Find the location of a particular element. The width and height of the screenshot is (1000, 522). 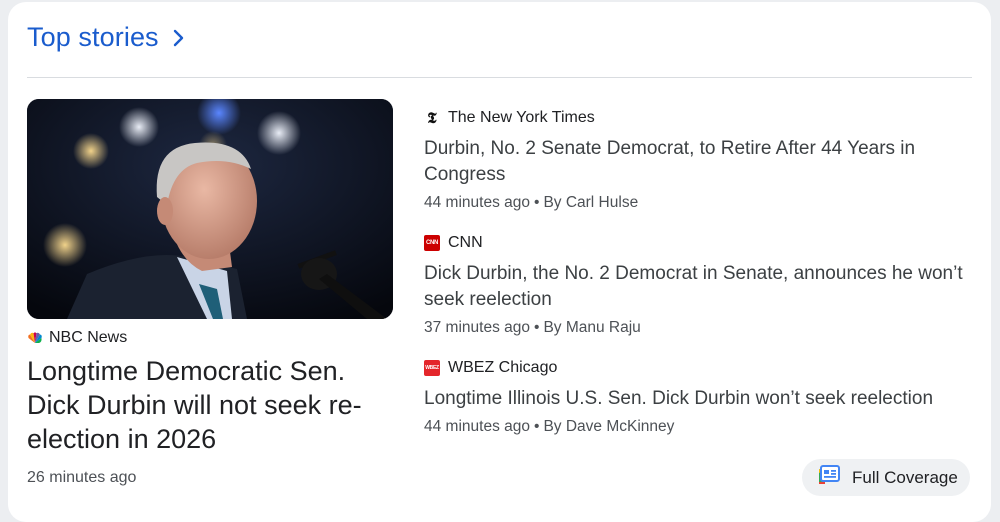

story-meta: 44 minutes ago • By Dave McKinney is located at coordinates (696, 427).